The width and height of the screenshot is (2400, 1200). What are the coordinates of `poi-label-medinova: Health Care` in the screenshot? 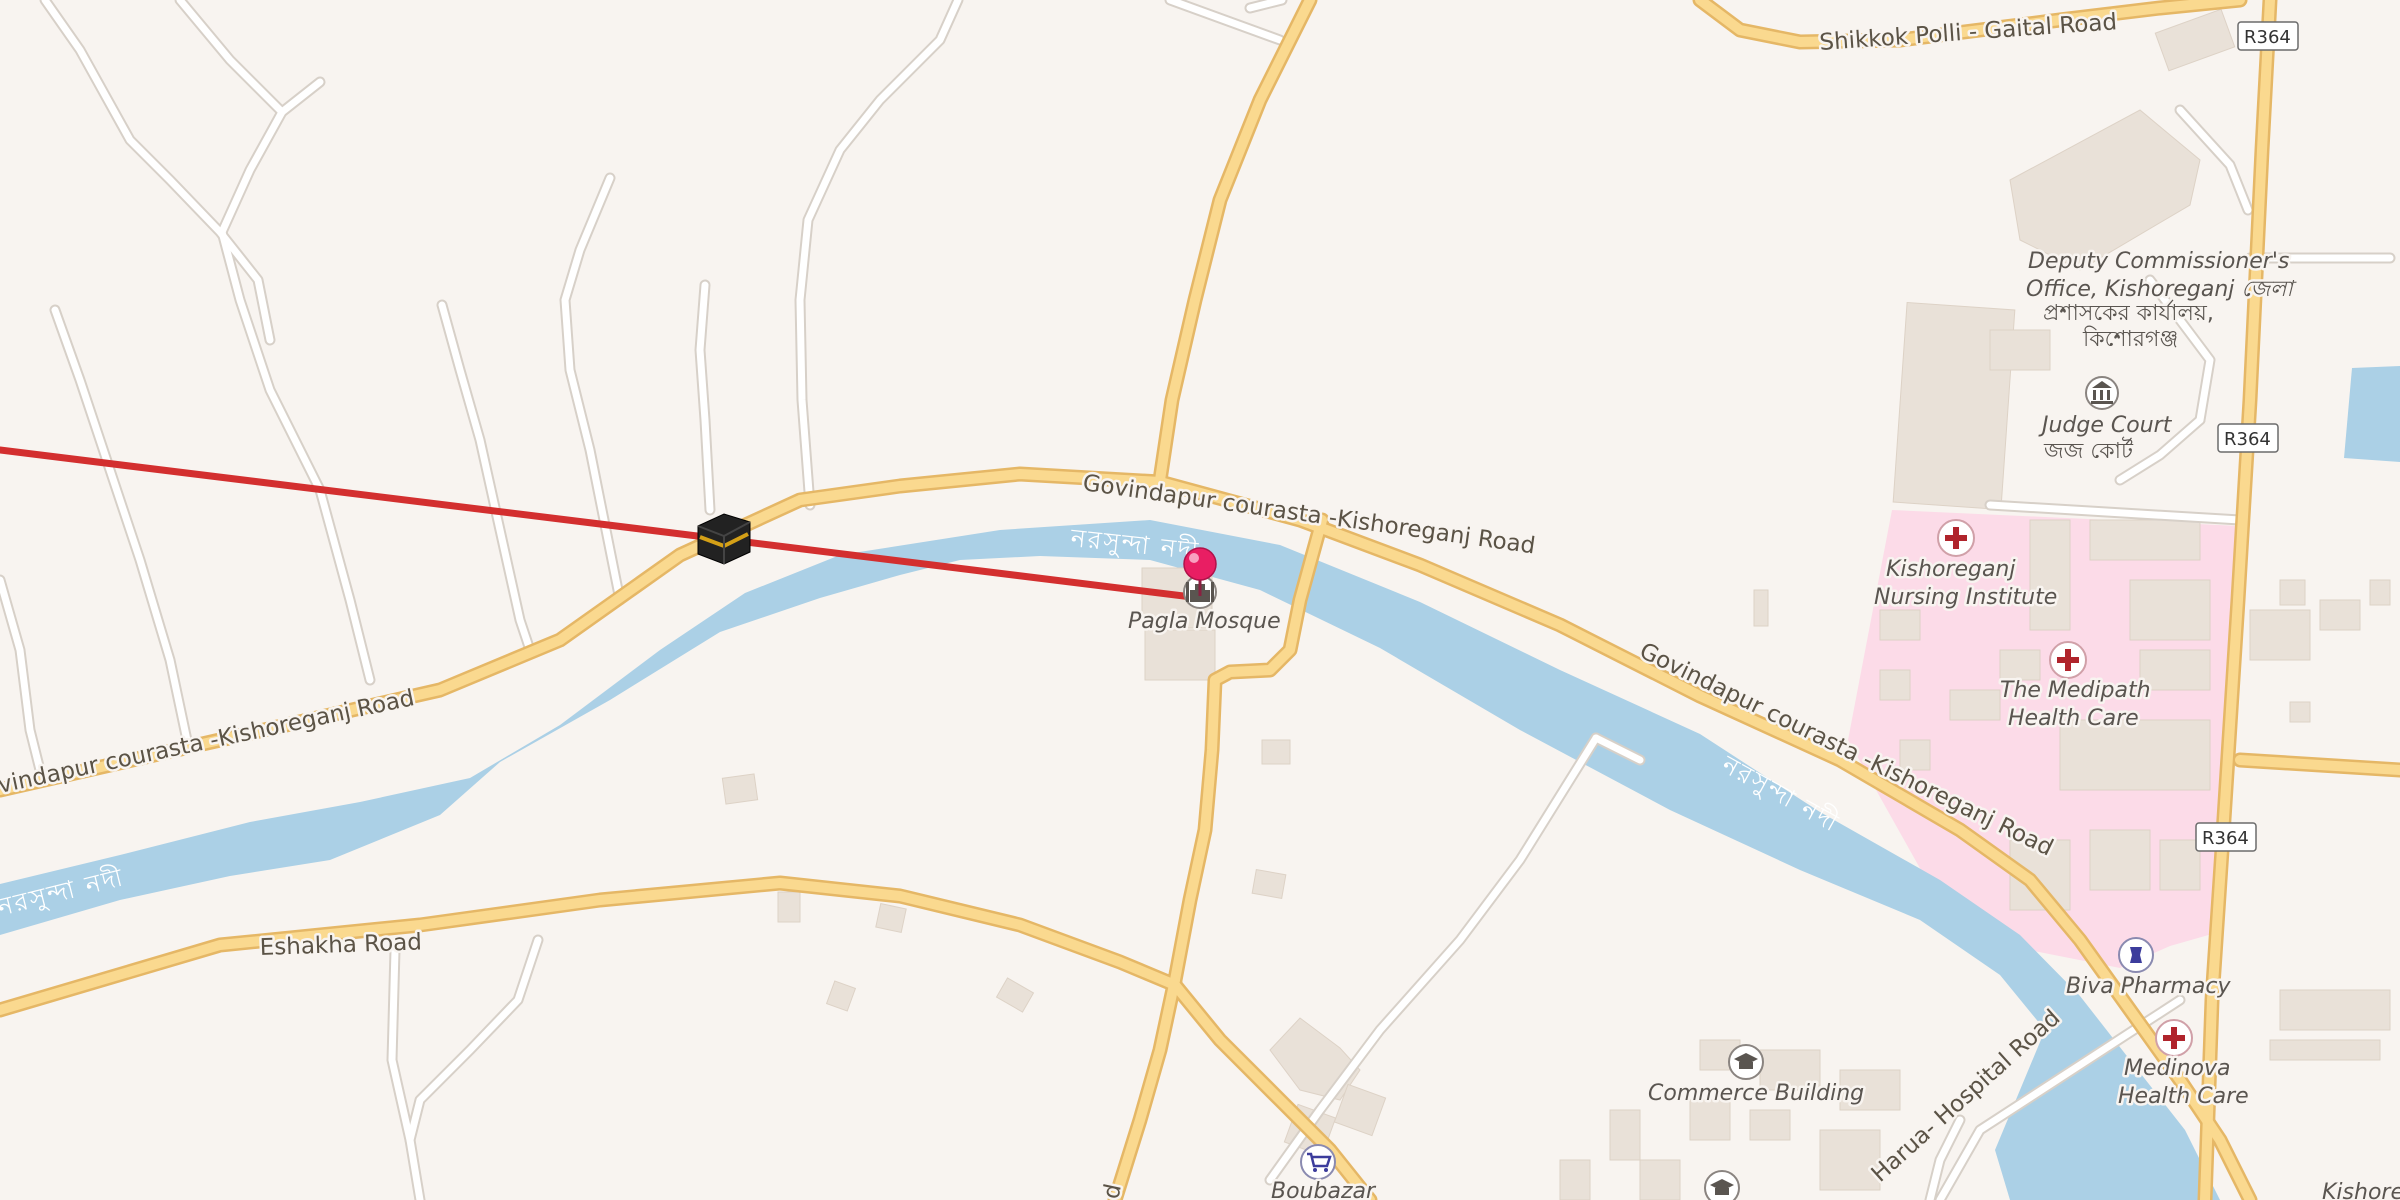 It's located at (2183, 1096).